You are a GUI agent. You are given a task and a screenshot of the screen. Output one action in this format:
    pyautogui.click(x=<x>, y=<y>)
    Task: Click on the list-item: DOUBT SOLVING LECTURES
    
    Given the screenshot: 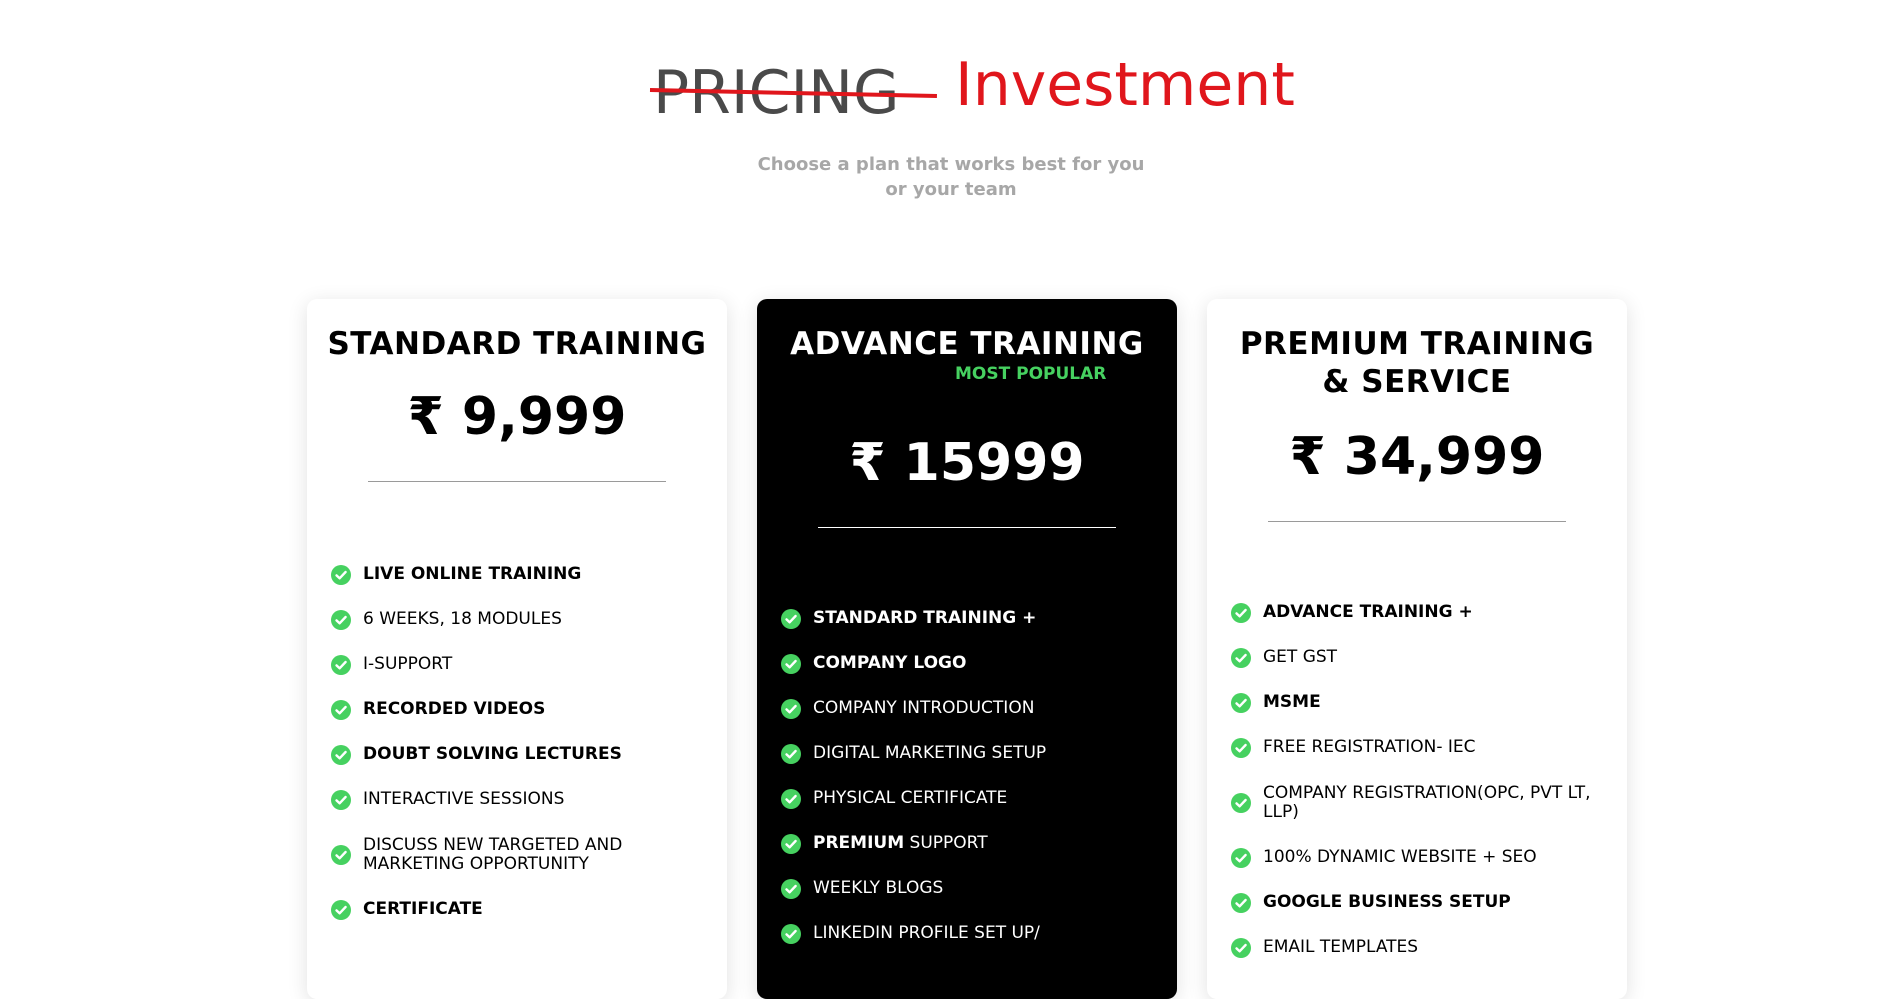 What is the action you would take?
    pyautogui.click(x=511, y=755)
    